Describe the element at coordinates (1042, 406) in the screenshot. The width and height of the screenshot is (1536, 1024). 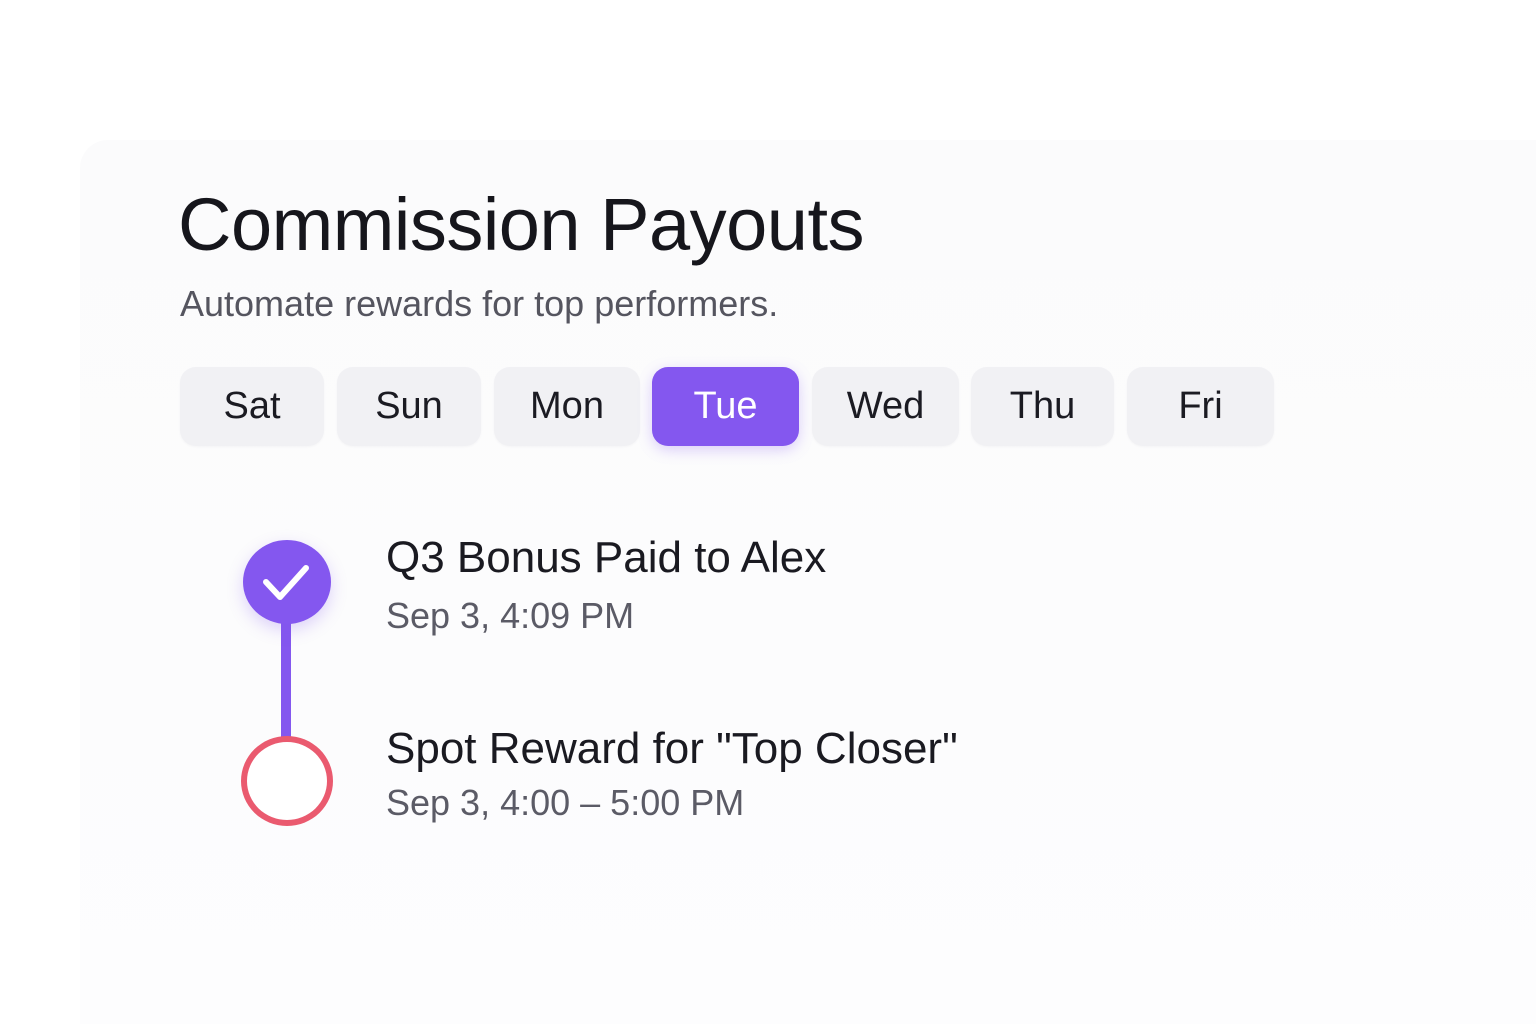
I see `tab-thu: Thu` at that location.